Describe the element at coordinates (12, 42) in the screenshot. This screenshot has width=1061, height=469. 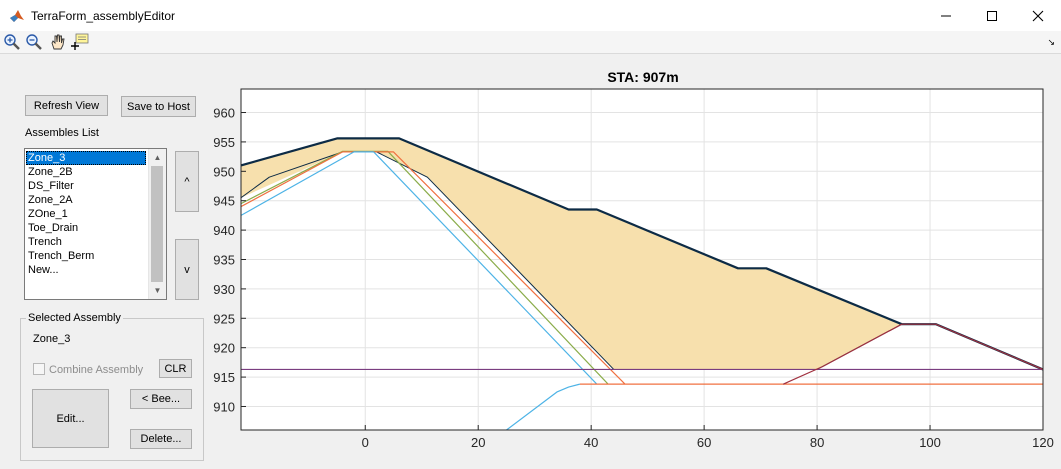
I see `zoom-in-icon` at that location.